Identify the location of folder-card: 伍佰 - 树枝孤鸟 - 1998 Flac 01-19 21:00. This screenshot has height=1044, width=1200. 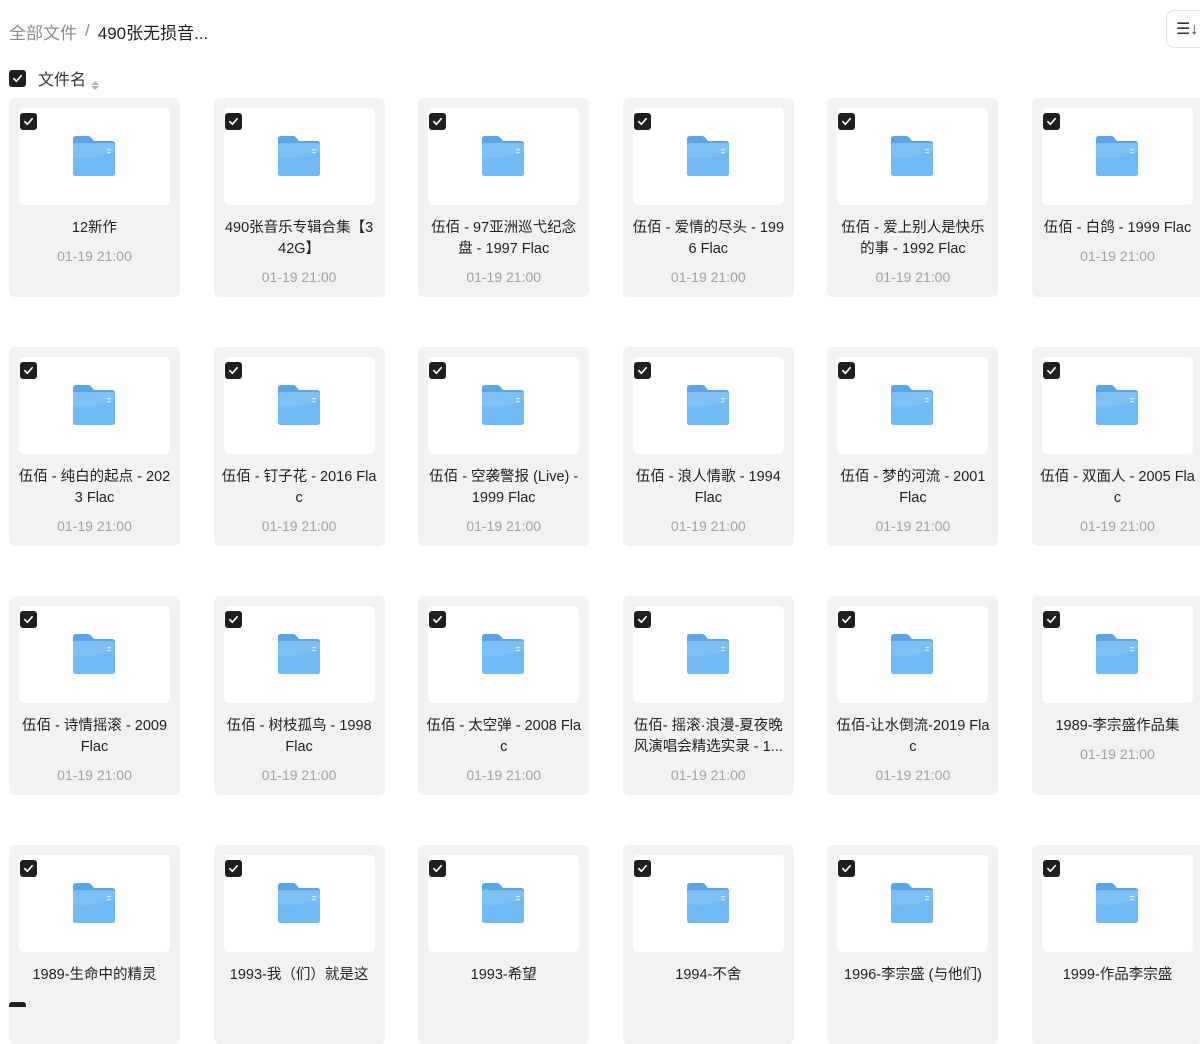
(299, 695).